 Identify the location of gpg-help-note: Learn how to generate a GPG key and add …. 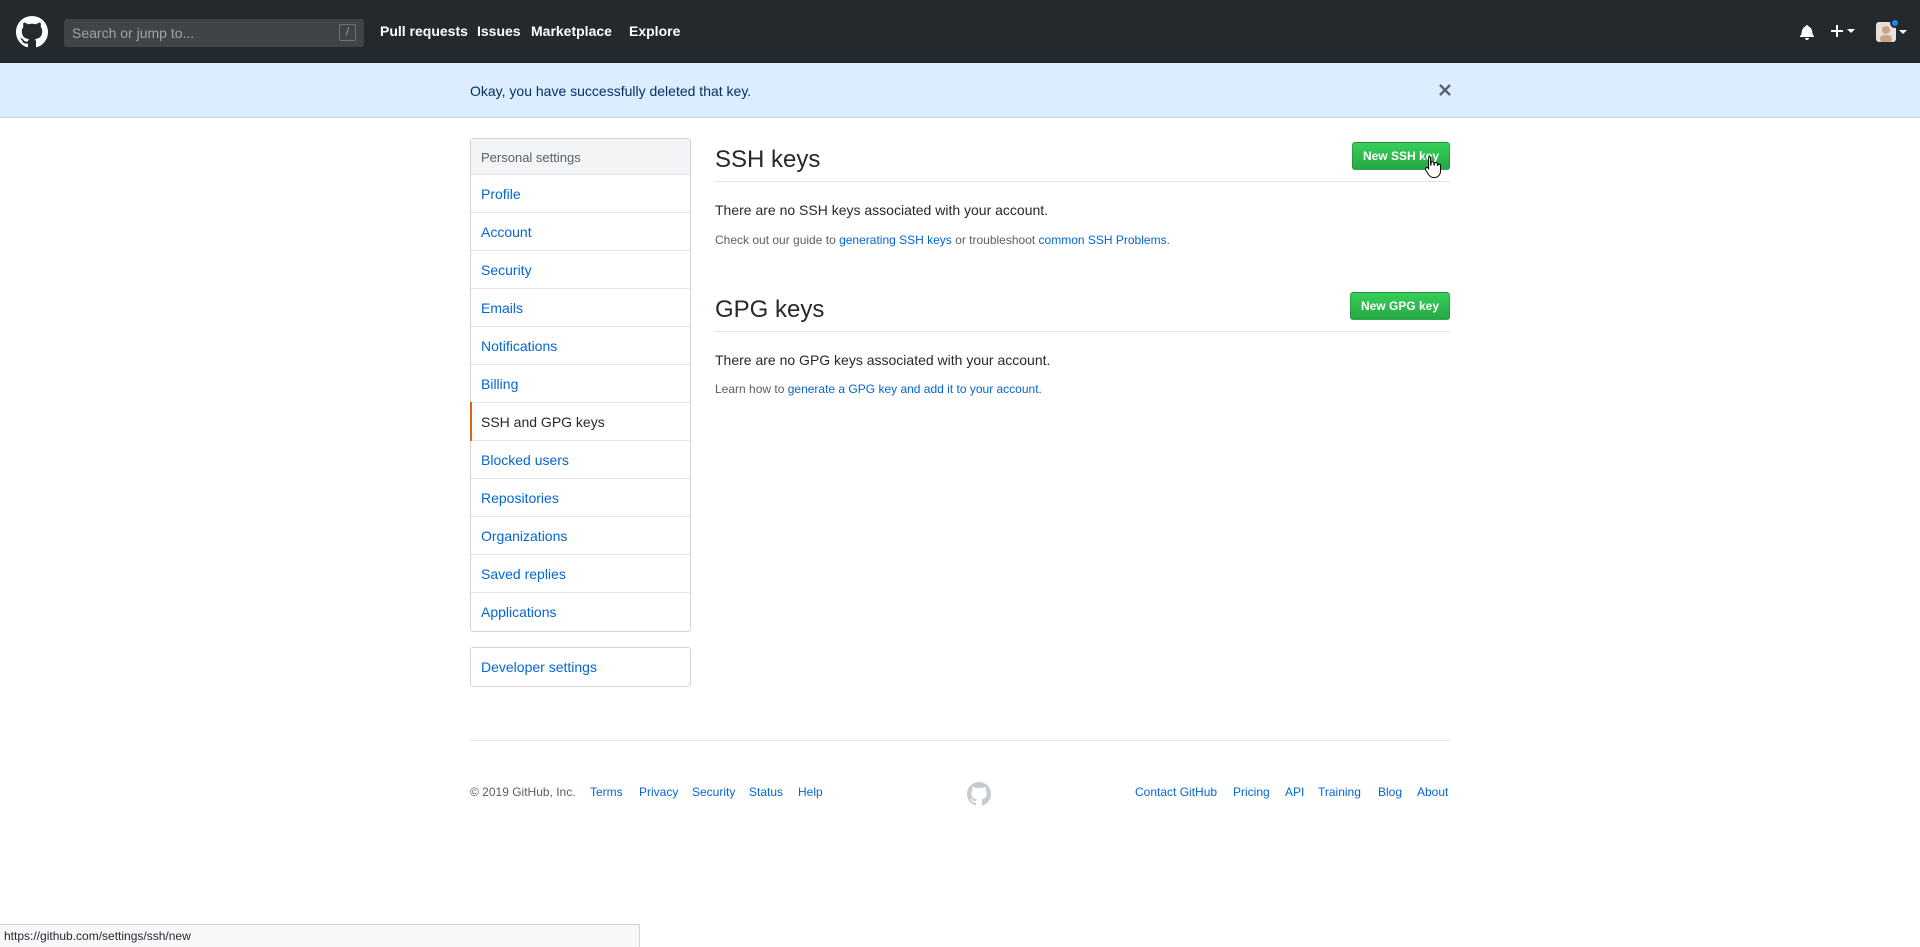
(878, 389).